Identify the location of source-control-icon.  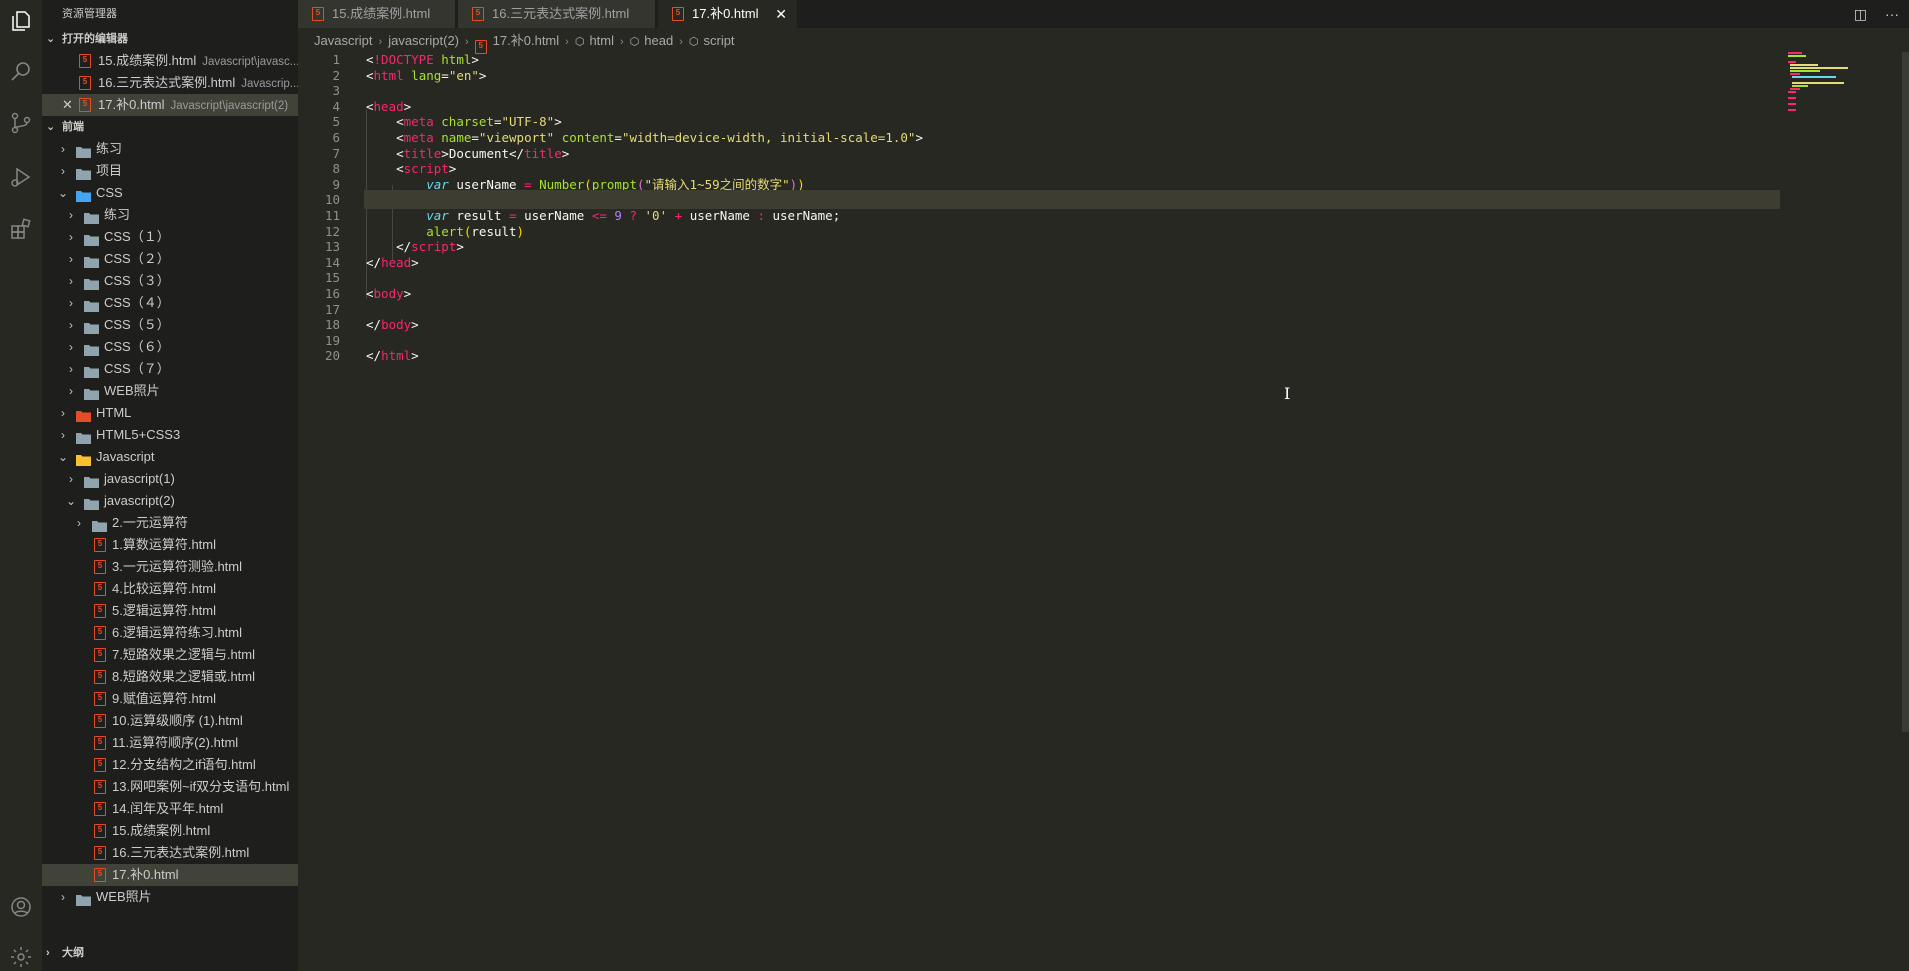
(21, 123).